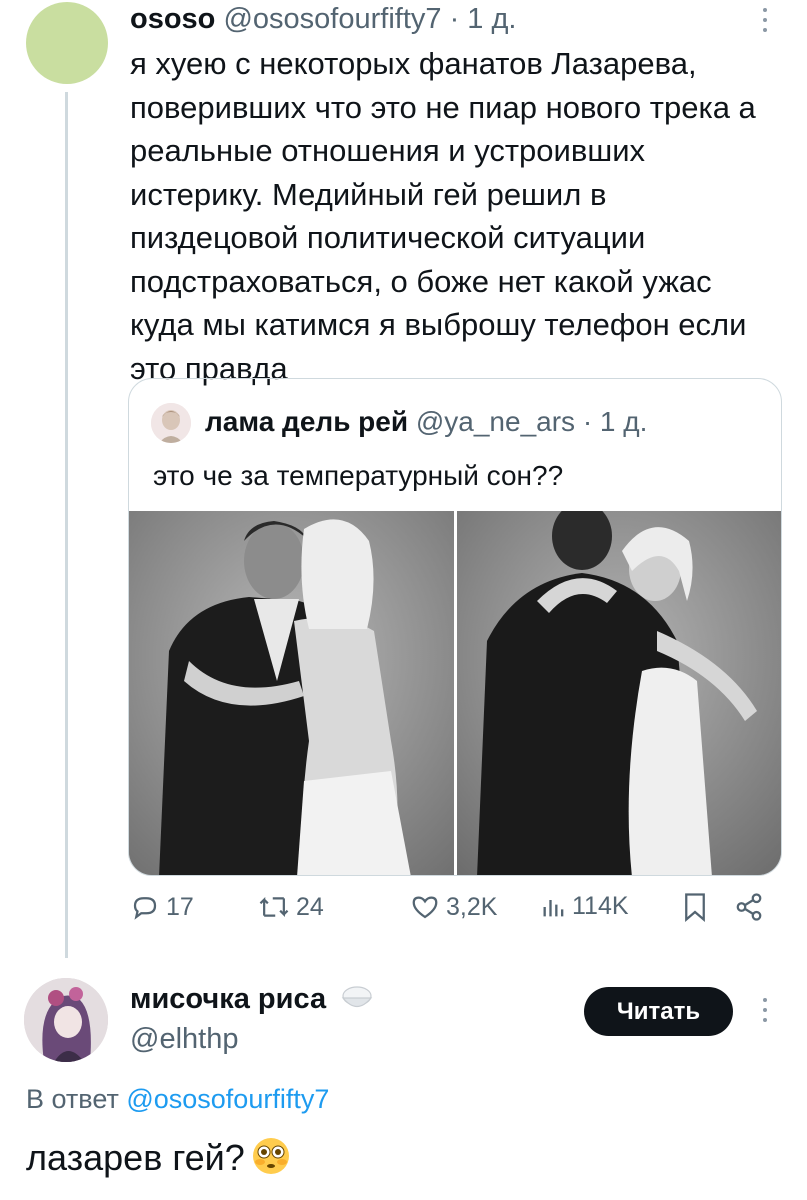 This screenshot has height=1200, width=807. What do you see at coordinates (72, 1099) in the screenshot?
I see `reply-prefix: В ответ` at bounding box center [72, 1099].